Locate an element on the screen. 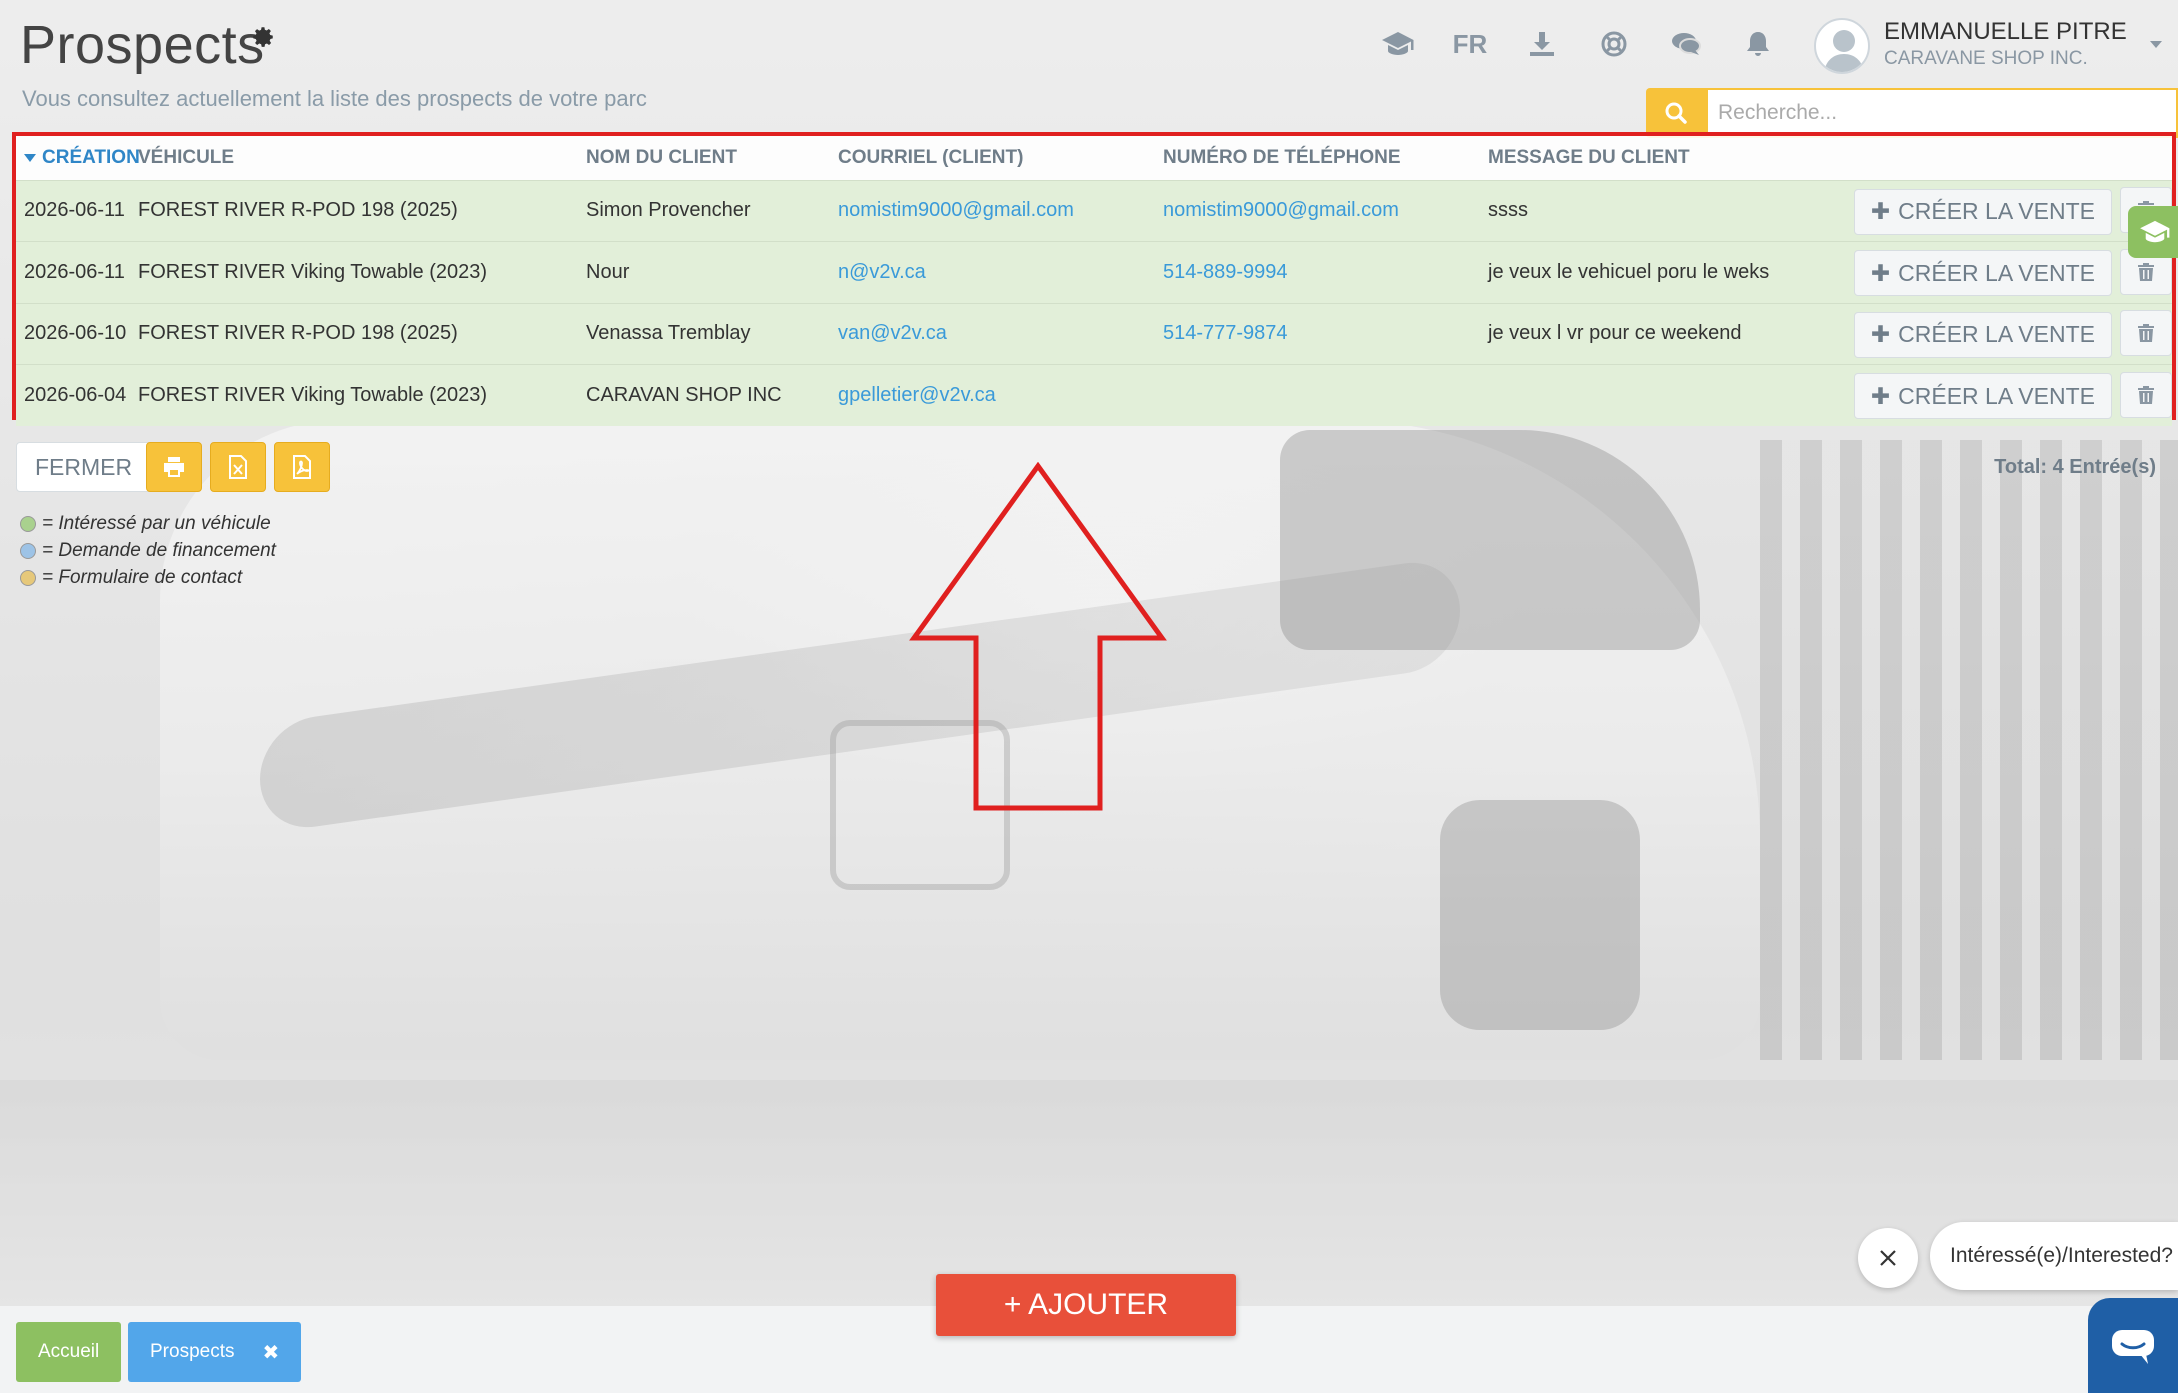  support-lifebuoy-icon is located at coordinates (1614, 44).